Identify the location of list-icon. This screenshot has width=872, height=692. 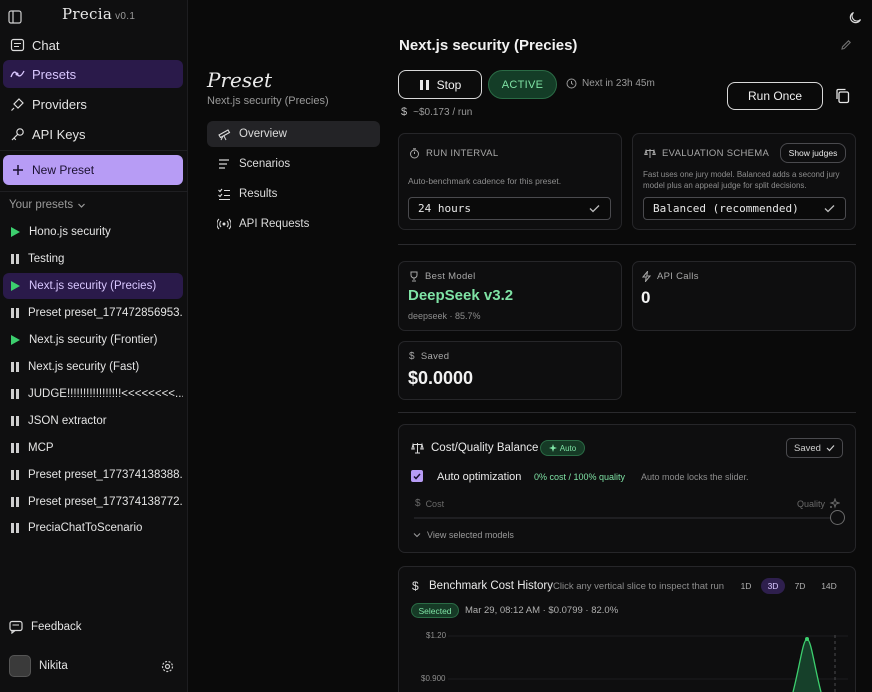
(224, 164).